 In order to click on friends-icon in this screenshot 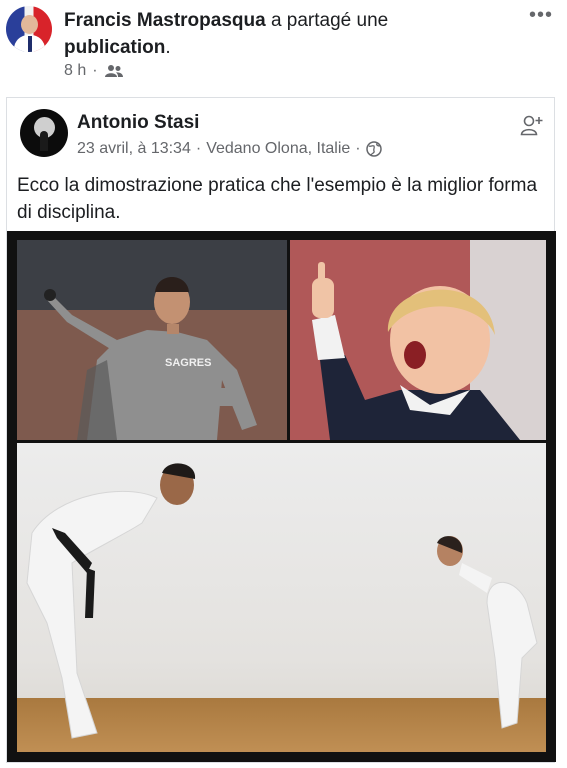, I will do `click(114, 71)`.